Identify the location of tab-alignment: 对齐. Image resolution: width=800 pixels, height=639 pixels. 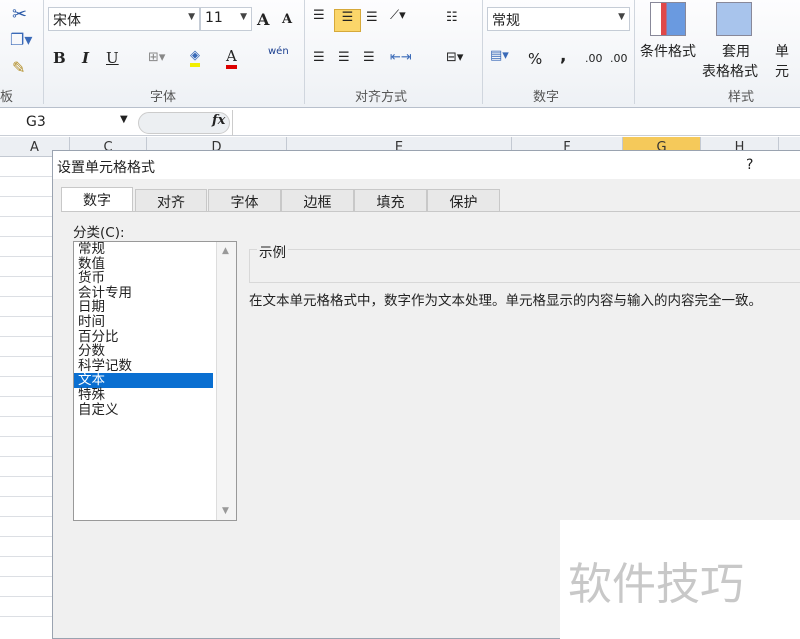
(171, 200).